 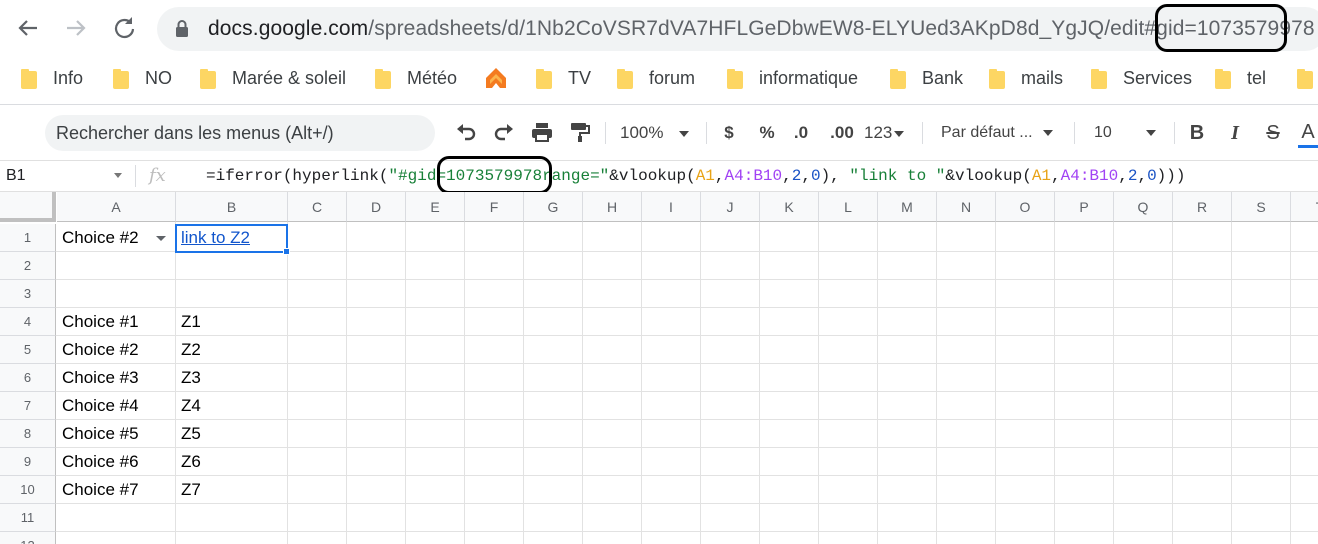 I want to click on currency-button: $, so click(x=729, y=133).